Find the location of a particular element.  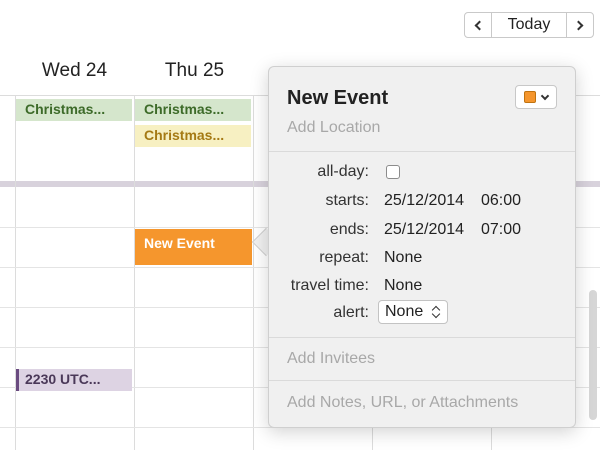

allday-label: all-day: is located at coordinates (343, 171).